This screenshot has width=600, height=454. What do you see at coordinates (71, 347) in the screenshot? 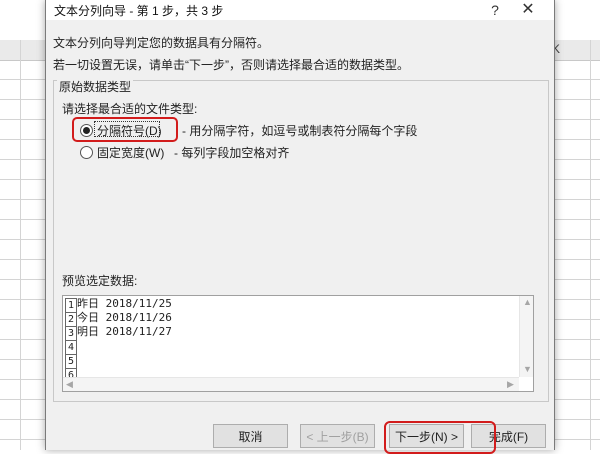
I see `preview-row-number: 4` at bounding box center [71, 347].